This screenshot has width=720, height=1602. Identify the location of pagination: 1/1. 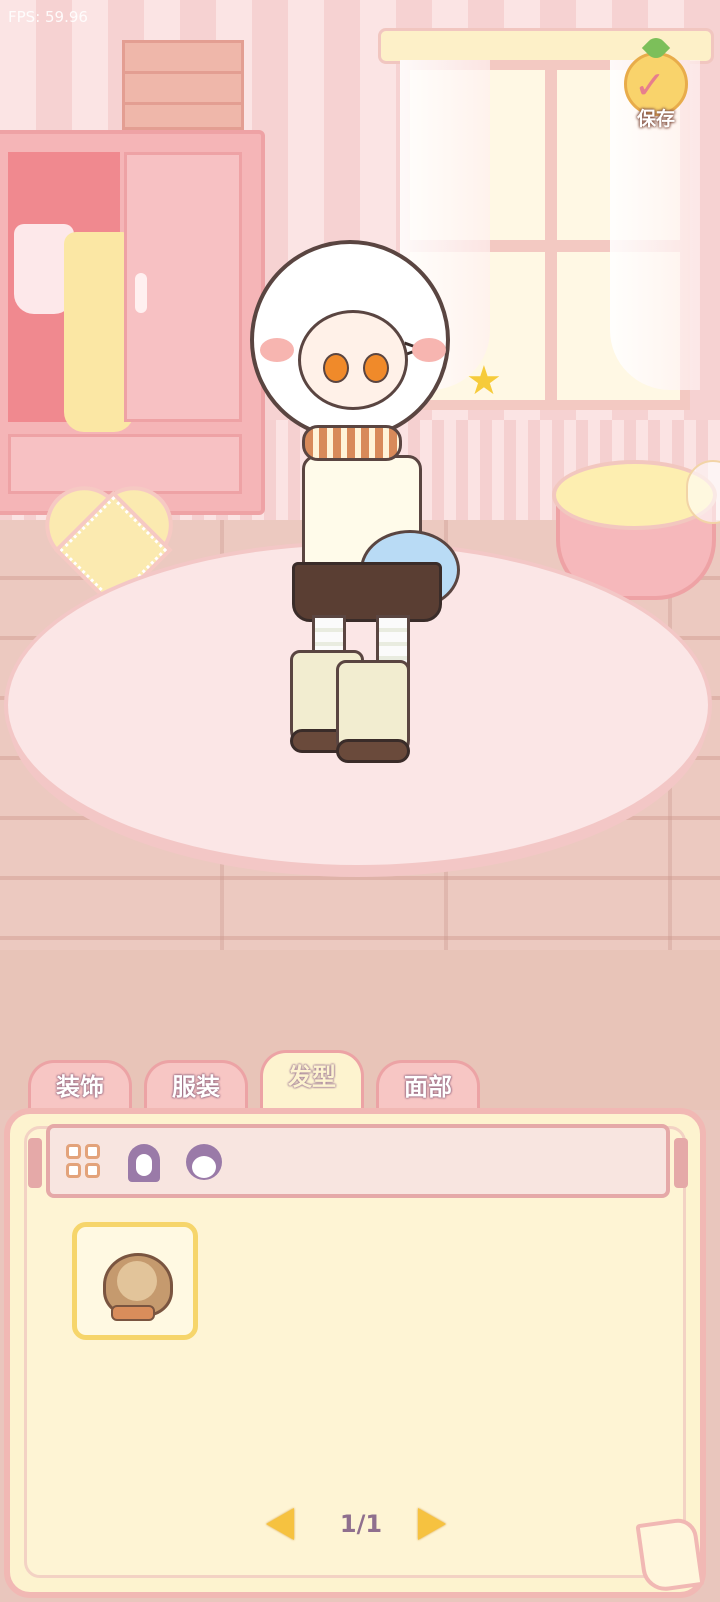
(361, 1527).